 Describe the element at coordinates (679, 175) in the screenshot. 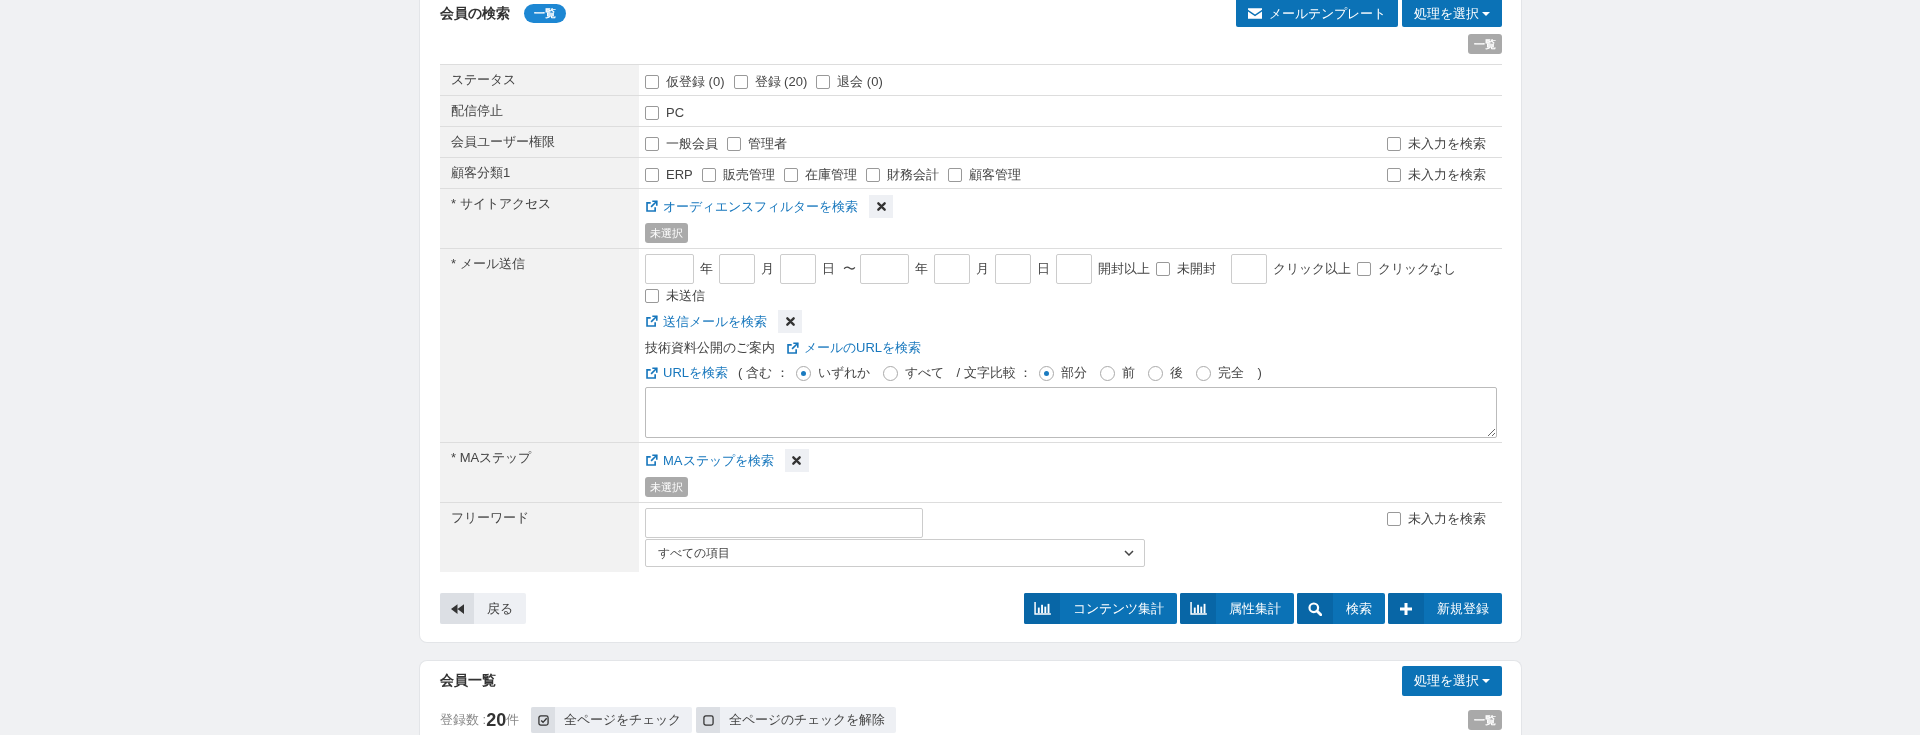

I see `checkbox-label: ERP` at that location.